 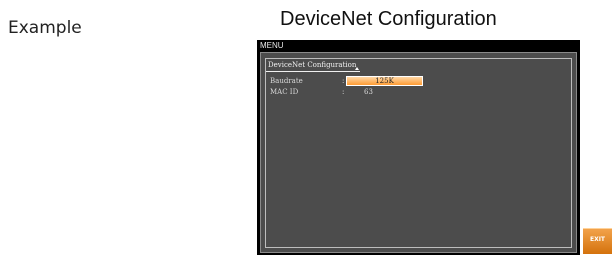 I want to click on section-underline, so click(x=313, y=71).